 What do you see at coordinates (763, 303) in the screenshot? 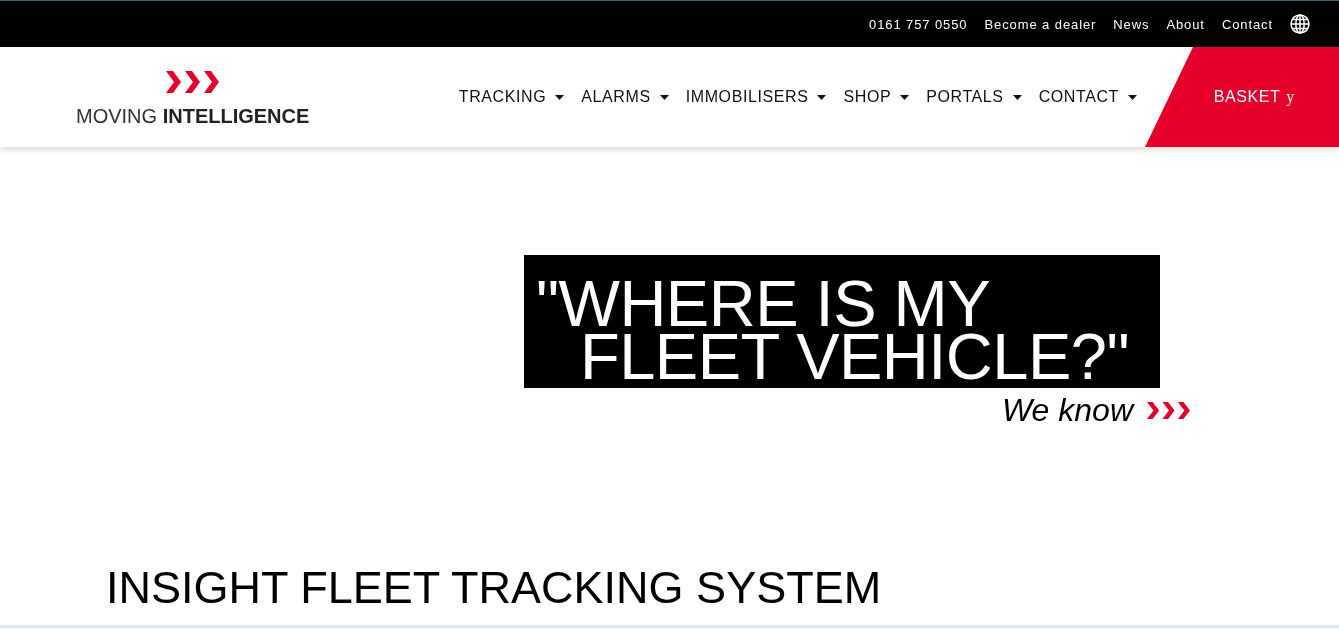
I see `quote-line: "WHERE IS MY` at bounding box center [763, 303].